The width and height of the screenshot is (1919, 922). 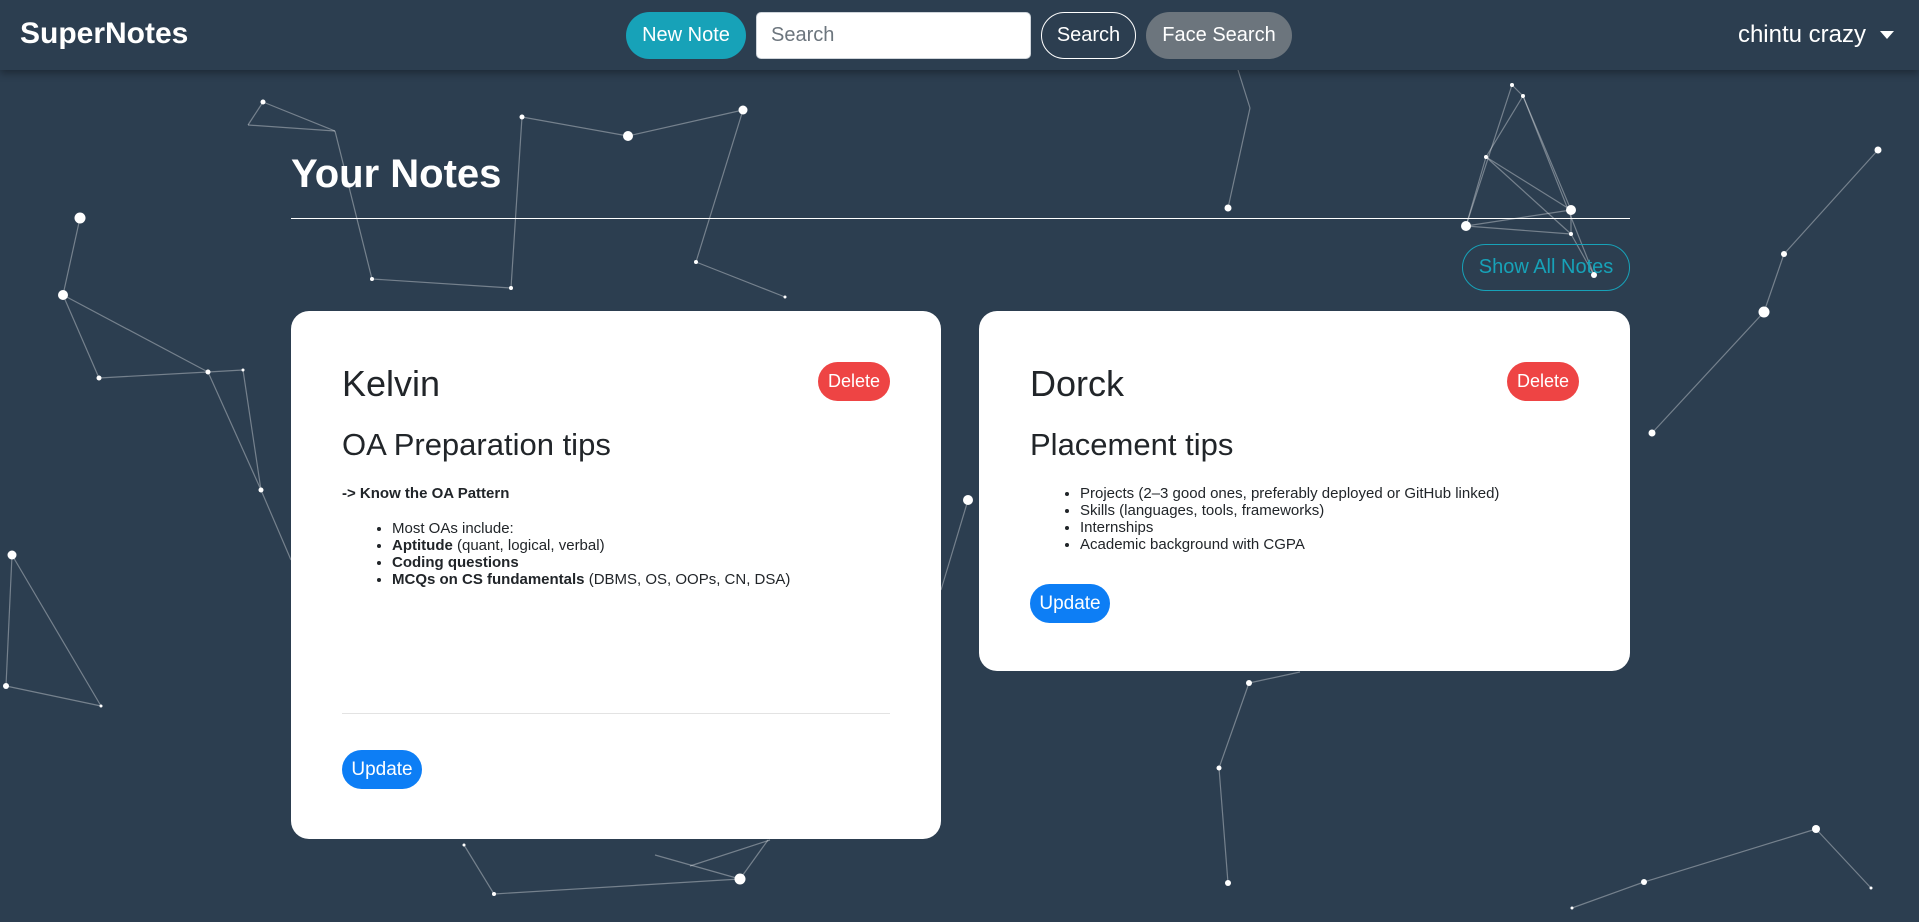 What do you see at coordinates (893, 35) in the screenshot?
I see `search-input` at bounding box center [893, 35].